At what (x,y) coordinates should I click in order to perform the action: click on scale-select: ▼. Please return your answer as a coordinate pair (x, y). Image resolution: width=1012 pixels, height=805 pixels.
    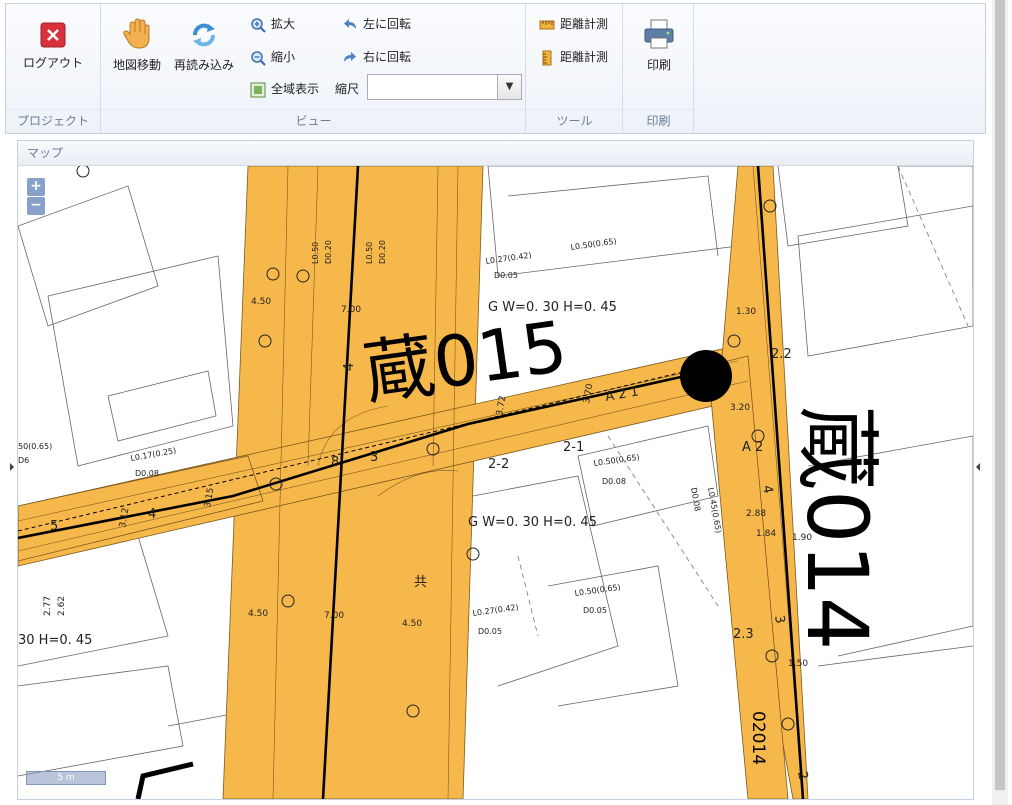
    Looking at the image, I should click on (444, 87).